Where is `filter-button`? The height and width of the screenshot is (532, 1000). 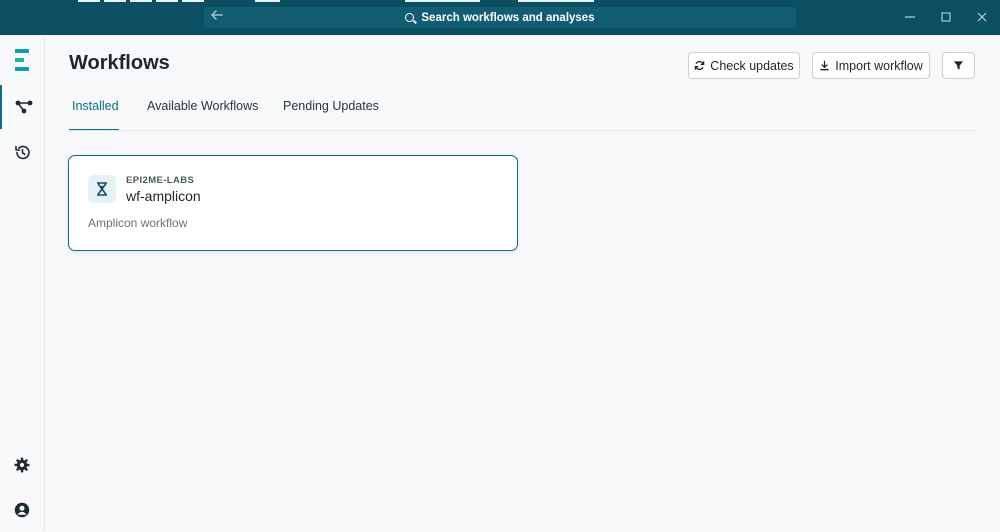
filter-button is located at coordinates (958, 65).